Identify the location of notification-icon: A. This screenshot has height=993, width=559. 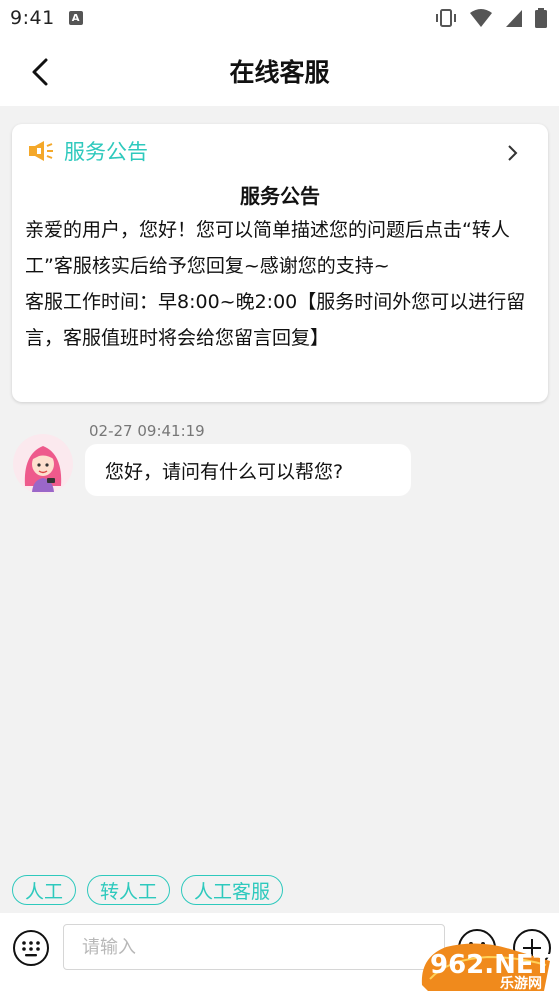
(75, 18).